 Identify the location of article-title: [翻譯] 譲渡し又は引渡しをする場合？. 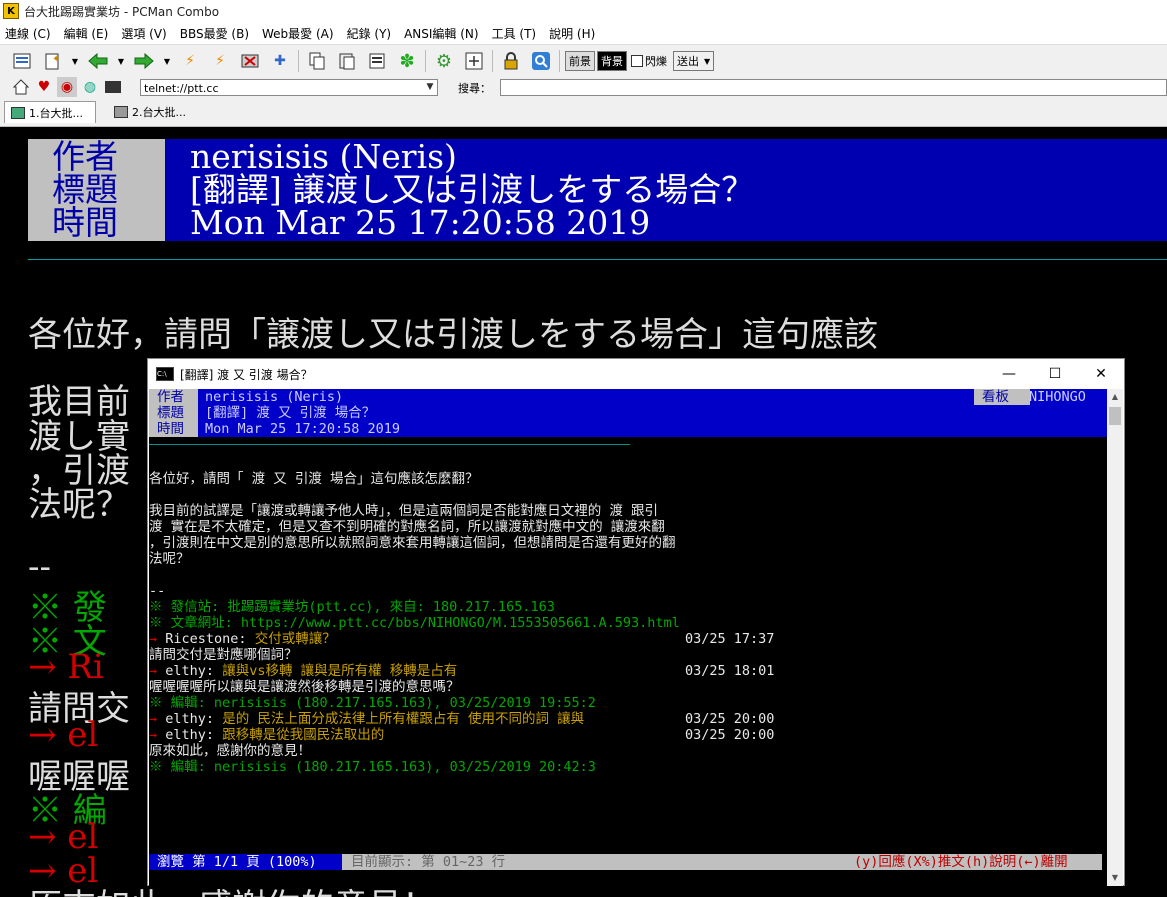
(472, 189).